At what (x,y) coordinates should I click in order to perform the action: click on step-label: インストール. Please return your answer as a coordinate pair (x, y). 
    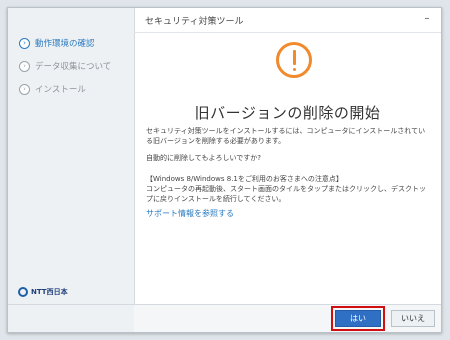
    Looking at the image, I should click on (60, 90).